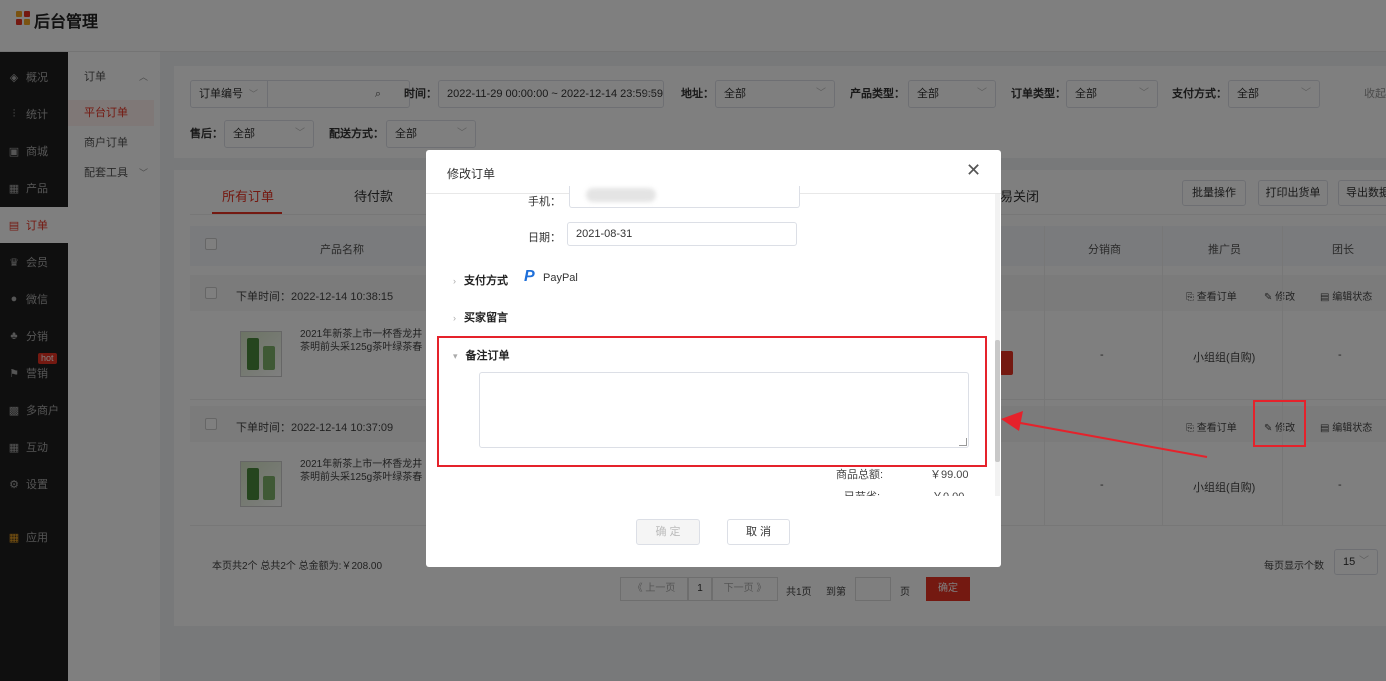 The height and width of the screenshot is (681, 1386). I want to click on pay-method-section: › 支付方式, so click(480, 280).